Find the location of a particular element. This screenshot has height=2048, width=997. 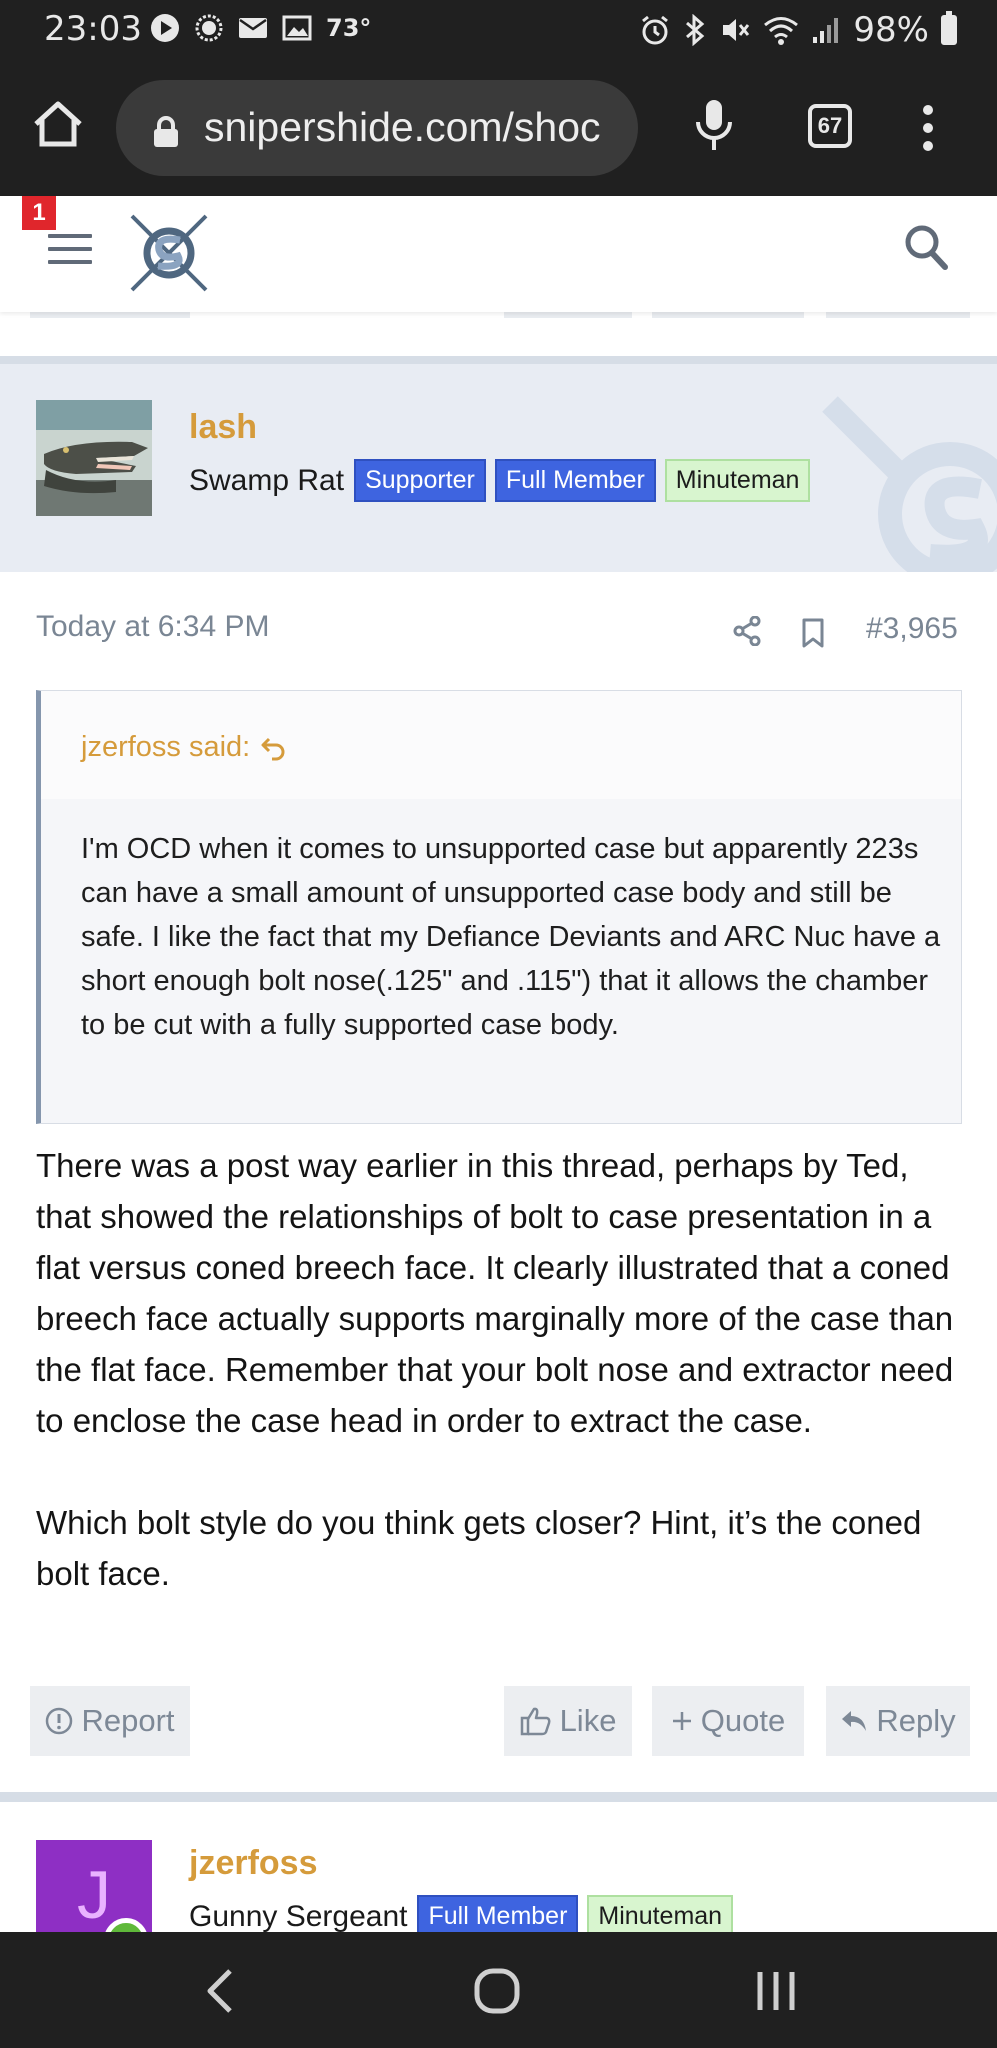

notification-badge: 1 is located at coordinates (39, 213).